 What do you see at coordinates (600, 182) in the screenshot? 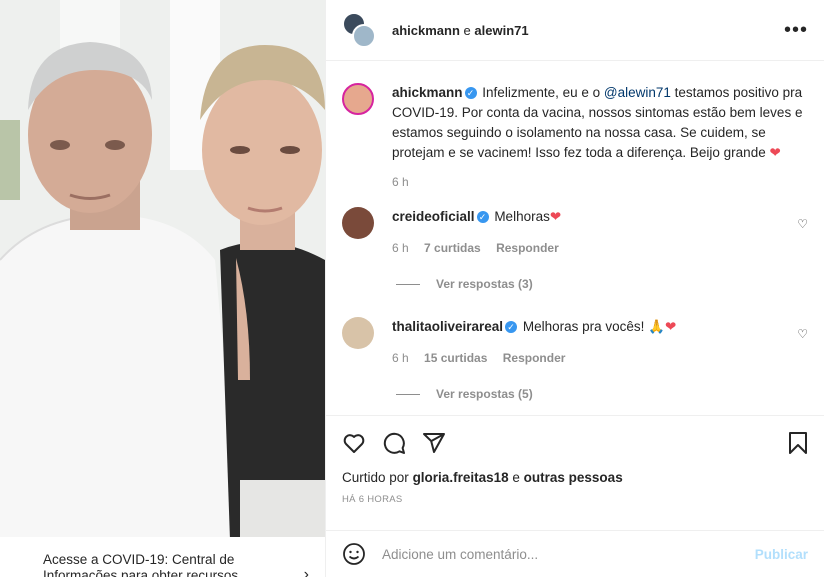
I see `caption-time: 6 h` at bounding box center [600, 182].